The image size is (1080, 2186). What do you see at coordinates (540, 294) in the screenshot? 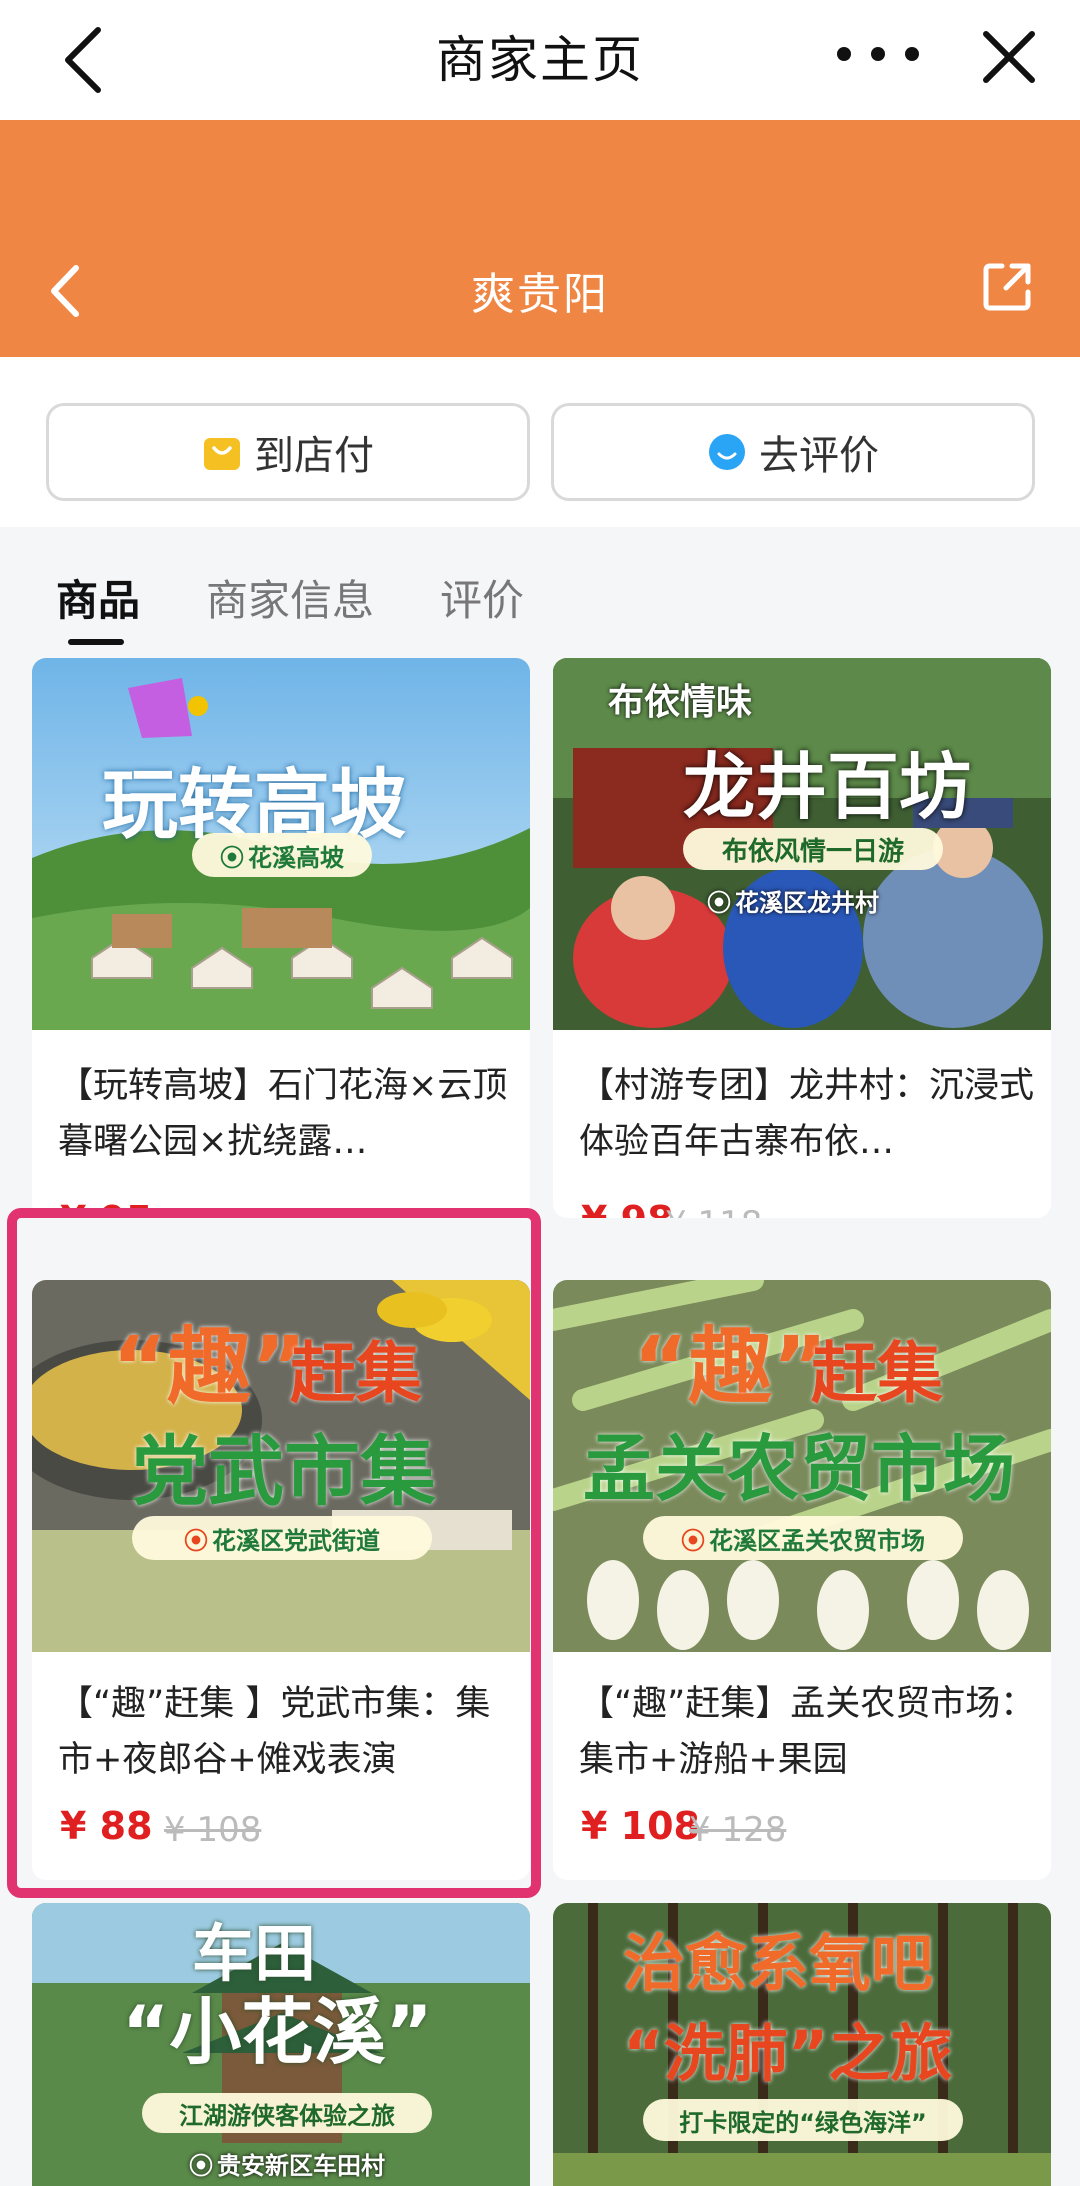
I see `shop-name: 爽贵阳` at bounding box center [540, 294].